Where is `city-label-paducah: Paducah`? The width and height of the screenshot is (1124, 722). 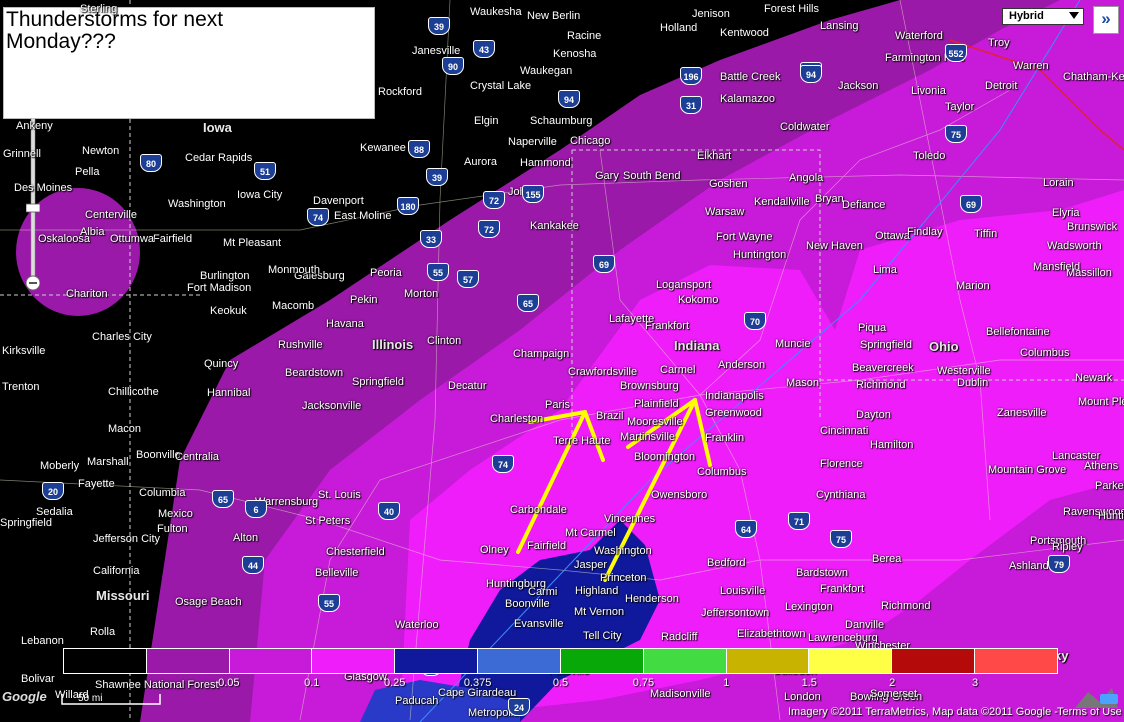
city-label-paducah: Paducah is located at coordinates (416, 701).